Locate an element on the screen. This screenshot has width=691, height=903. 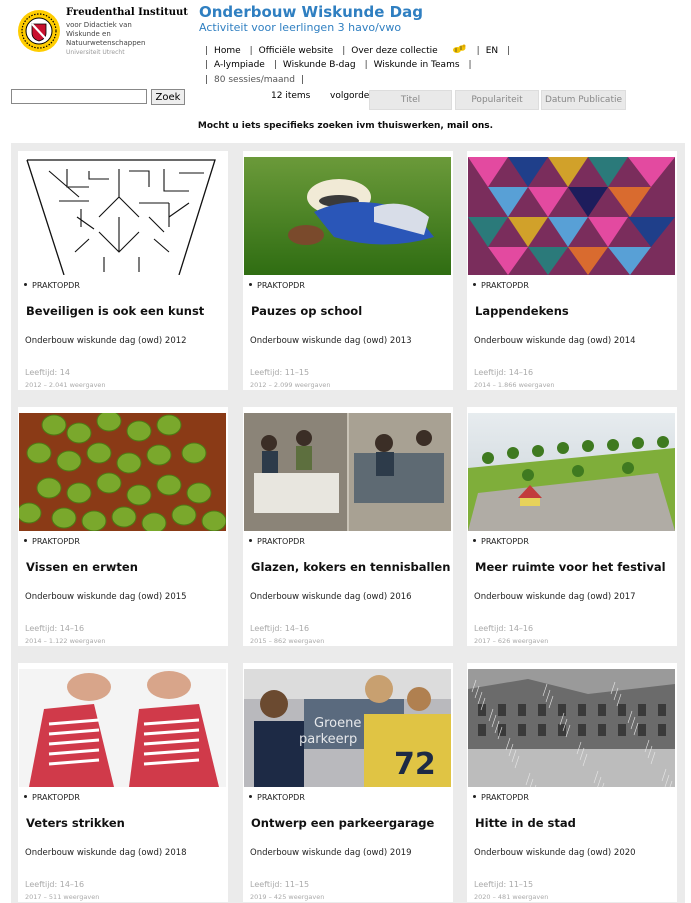
card-series: Onderbouw wiskunde dag (owd) 2018 is located at coordinates (106, 853).